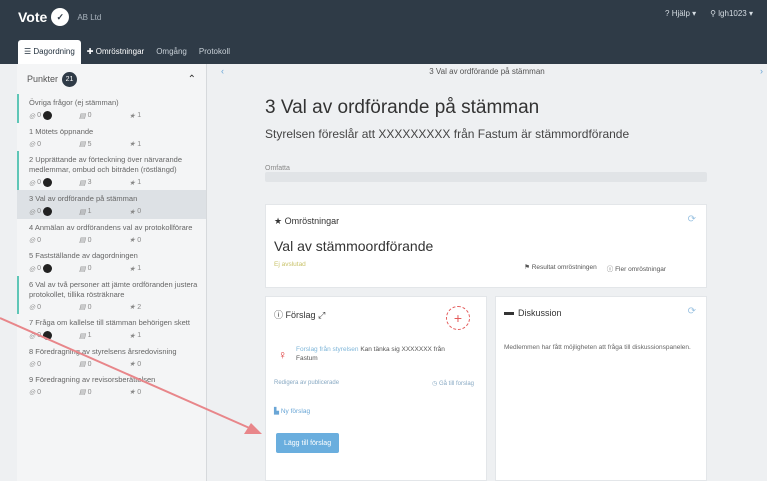 The image size is (767, 481). What do you see at coordinates (111, 204) in the screenshot?
I see `sidebar-item: 3 Val av ordförande på stämman ◎ 0 ▤ 1 ★ 0` at bounding box center [111, 204].